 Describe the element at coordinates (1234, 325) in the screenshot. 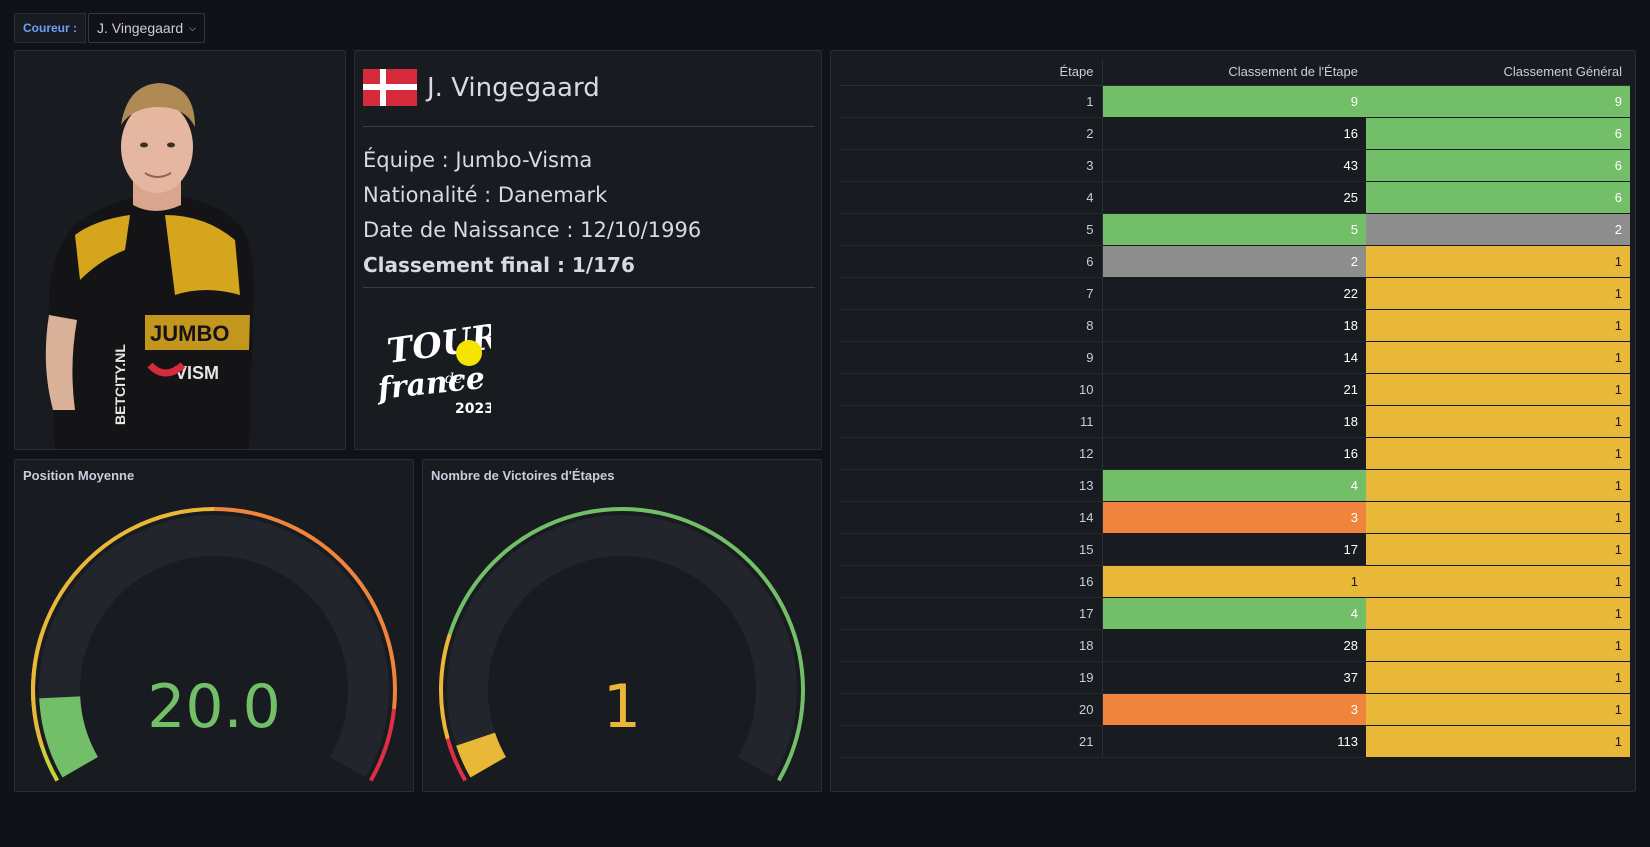

I see `table-row: 8 18 1` at that location.